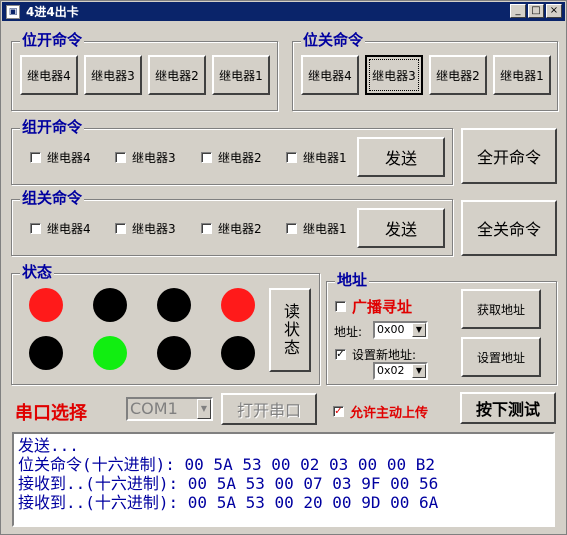 The image size is (567, 535). What do you see at coordinates (522, 75) in the screenshot?
I see `bit-off-relay1-button: 继电器1` at bounding box center [522, 75].